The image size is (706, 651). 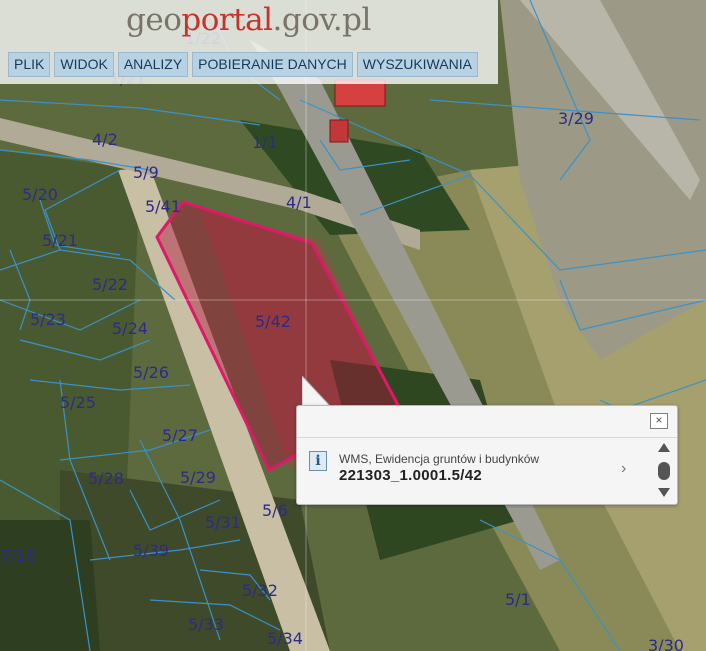 I want to click on parcel-label: 5/1, so click(x=518, y=599).